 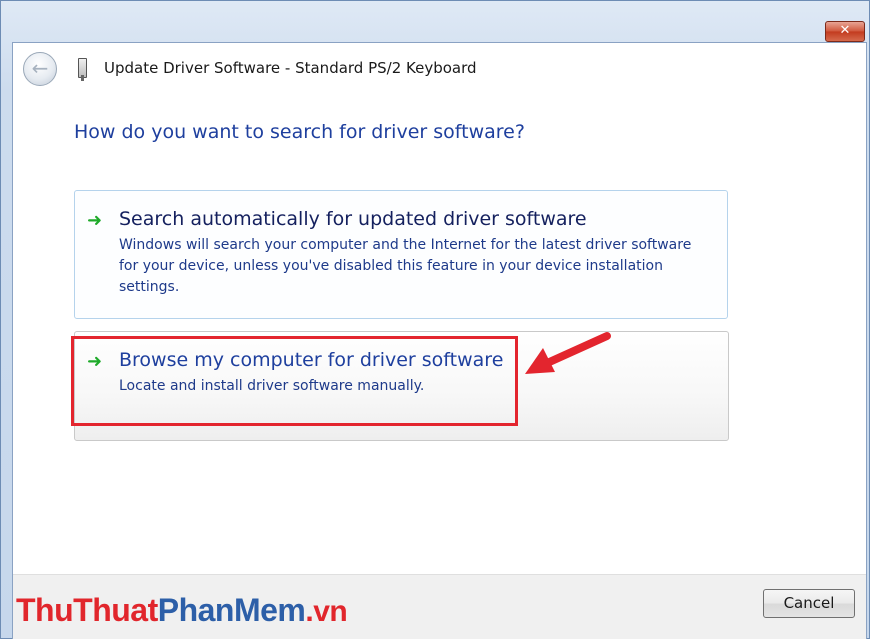 I want to click on close-icon: ✕, so click(x=845, y=30).